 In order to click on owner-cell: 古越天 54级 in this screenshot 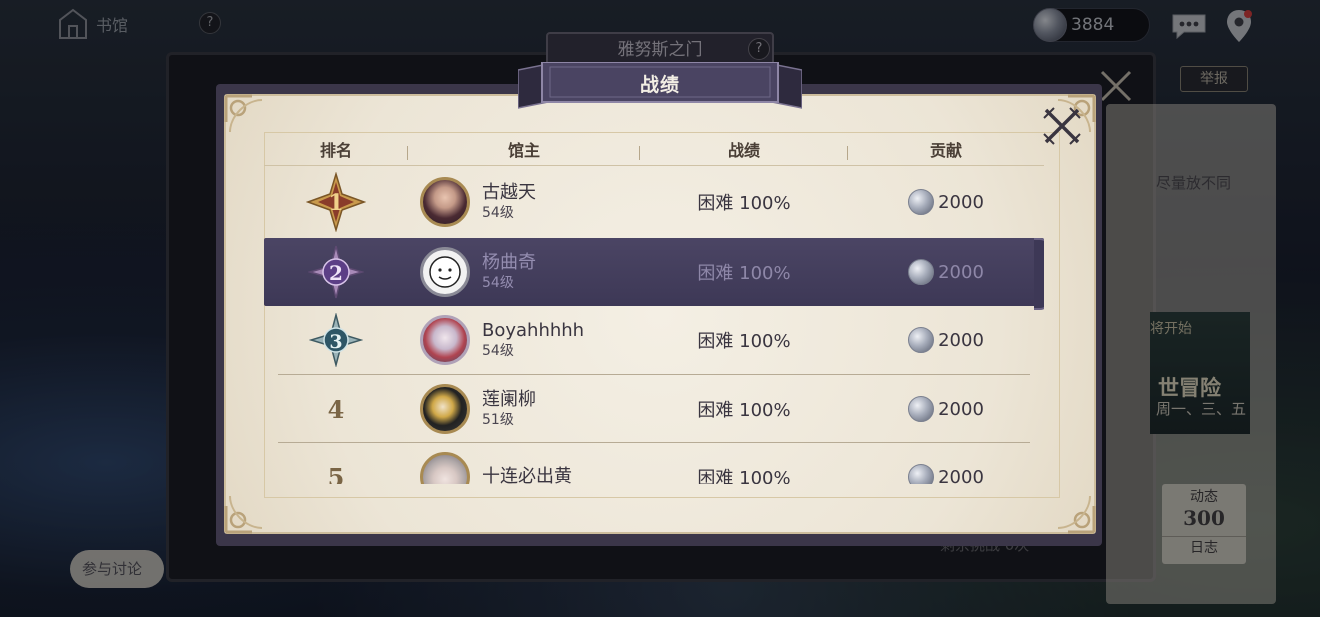, I will do `click(524, 202)`.